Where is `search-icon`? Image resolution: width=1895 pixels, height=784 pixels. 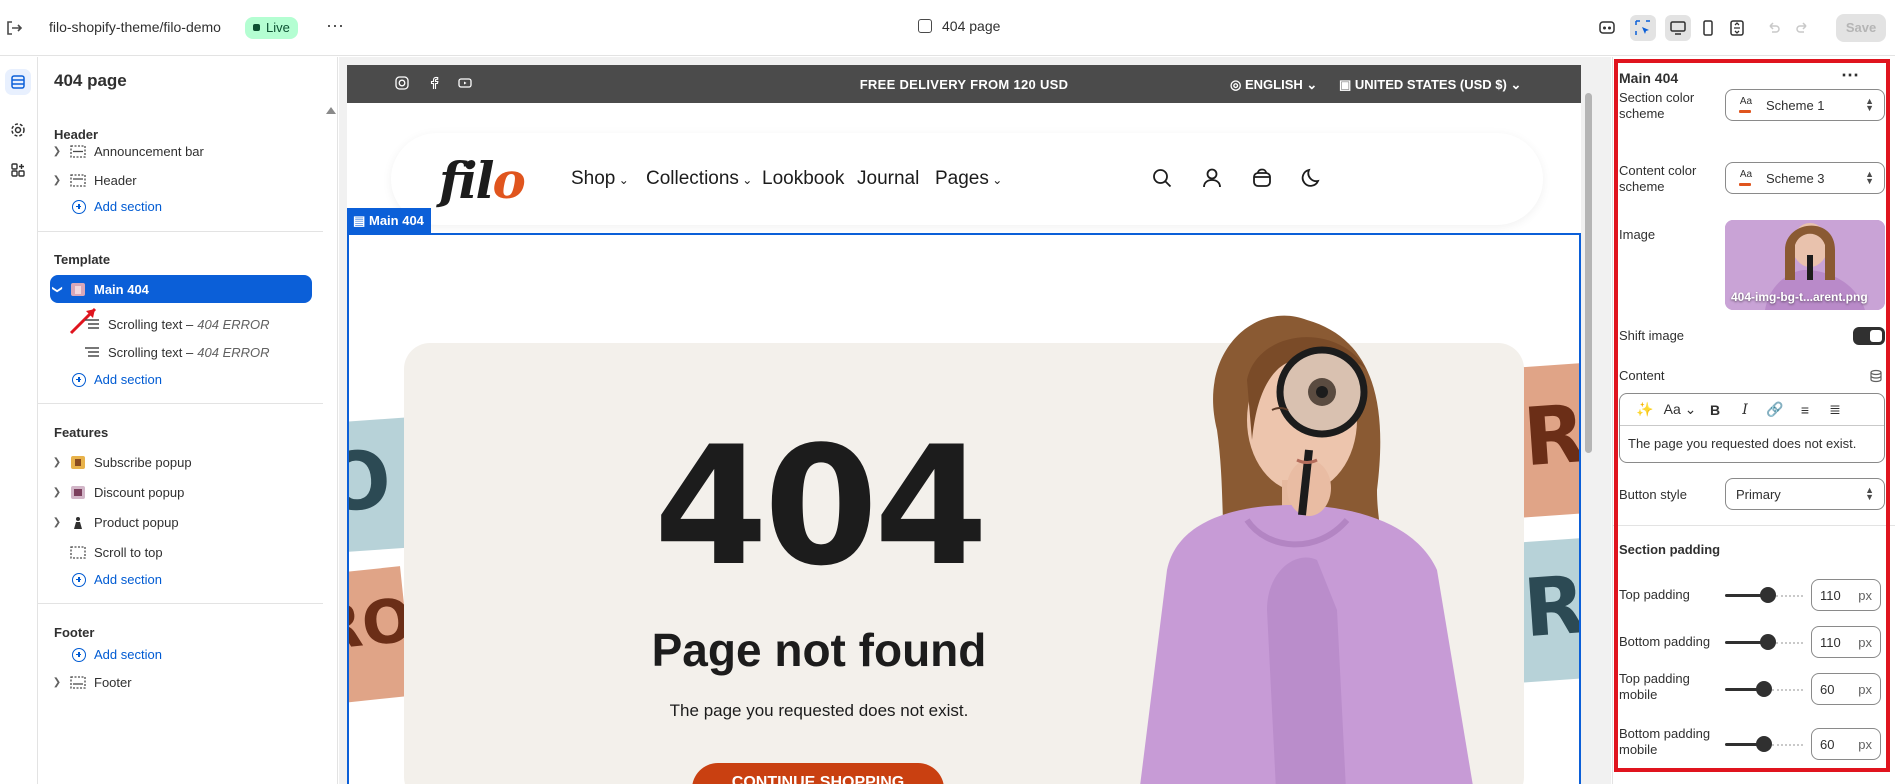
search-icon is located at coordinates (1162, 178).